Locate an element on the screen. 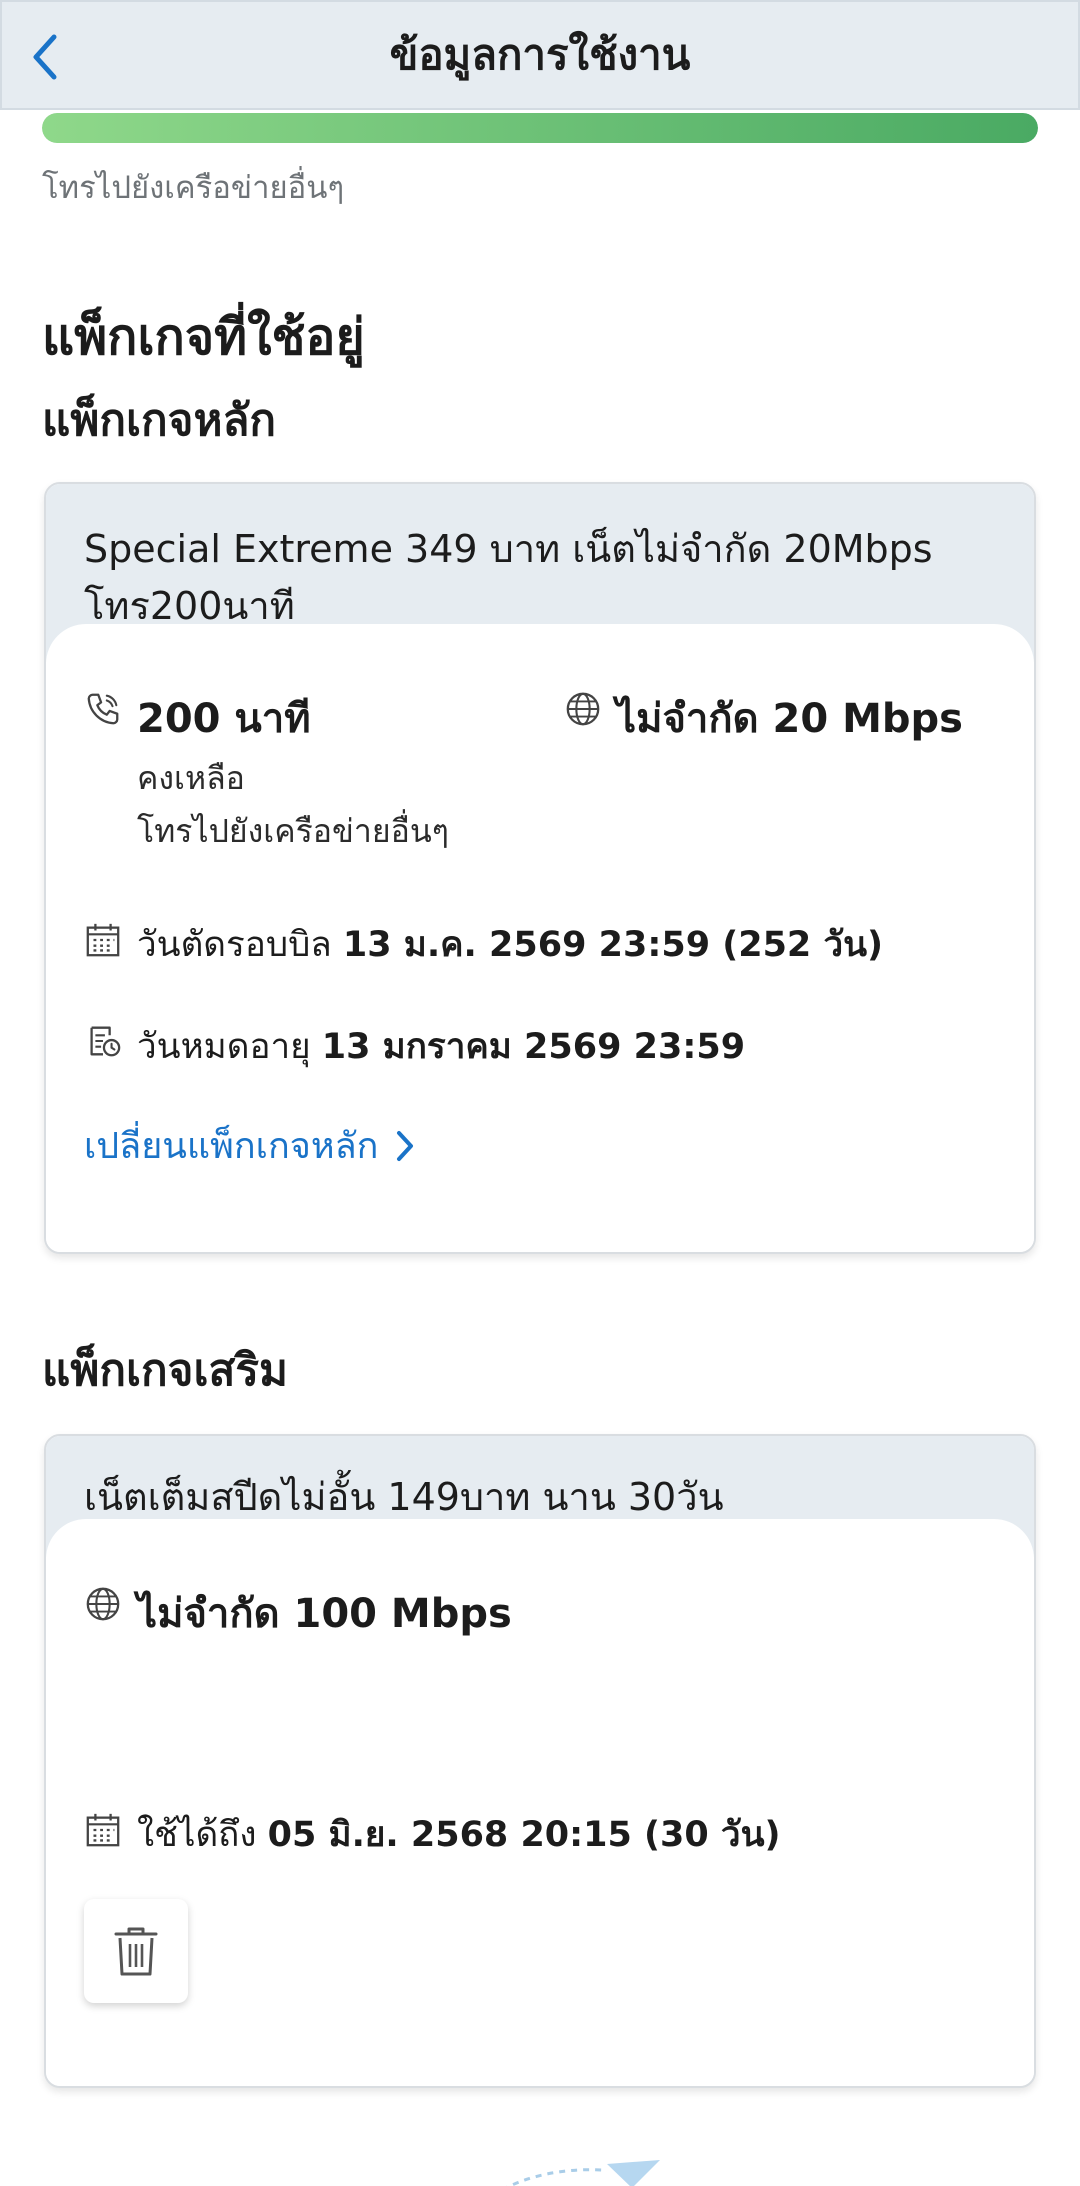 The height and width of the screenshot is (2186, 1080). addon-valid-until-row: ใช้ได้ถึง 05 มิ.ย. 2568 20:15 (30 วัน) is located at coordinates (459, 1834).